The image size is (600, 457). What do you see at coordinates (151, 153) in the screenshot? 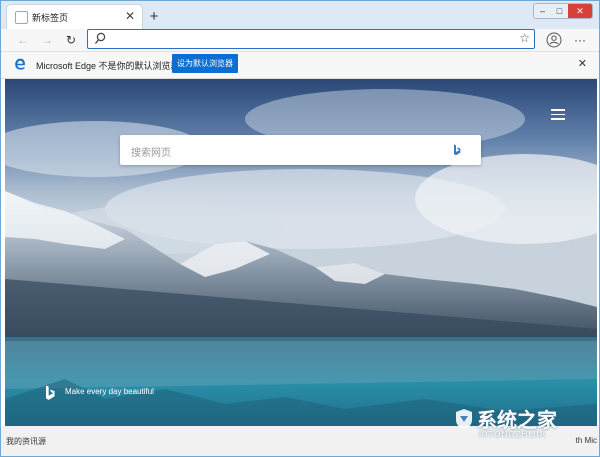
I see `search-placeholder: 搜索网页` at bounding box center [151, 153].